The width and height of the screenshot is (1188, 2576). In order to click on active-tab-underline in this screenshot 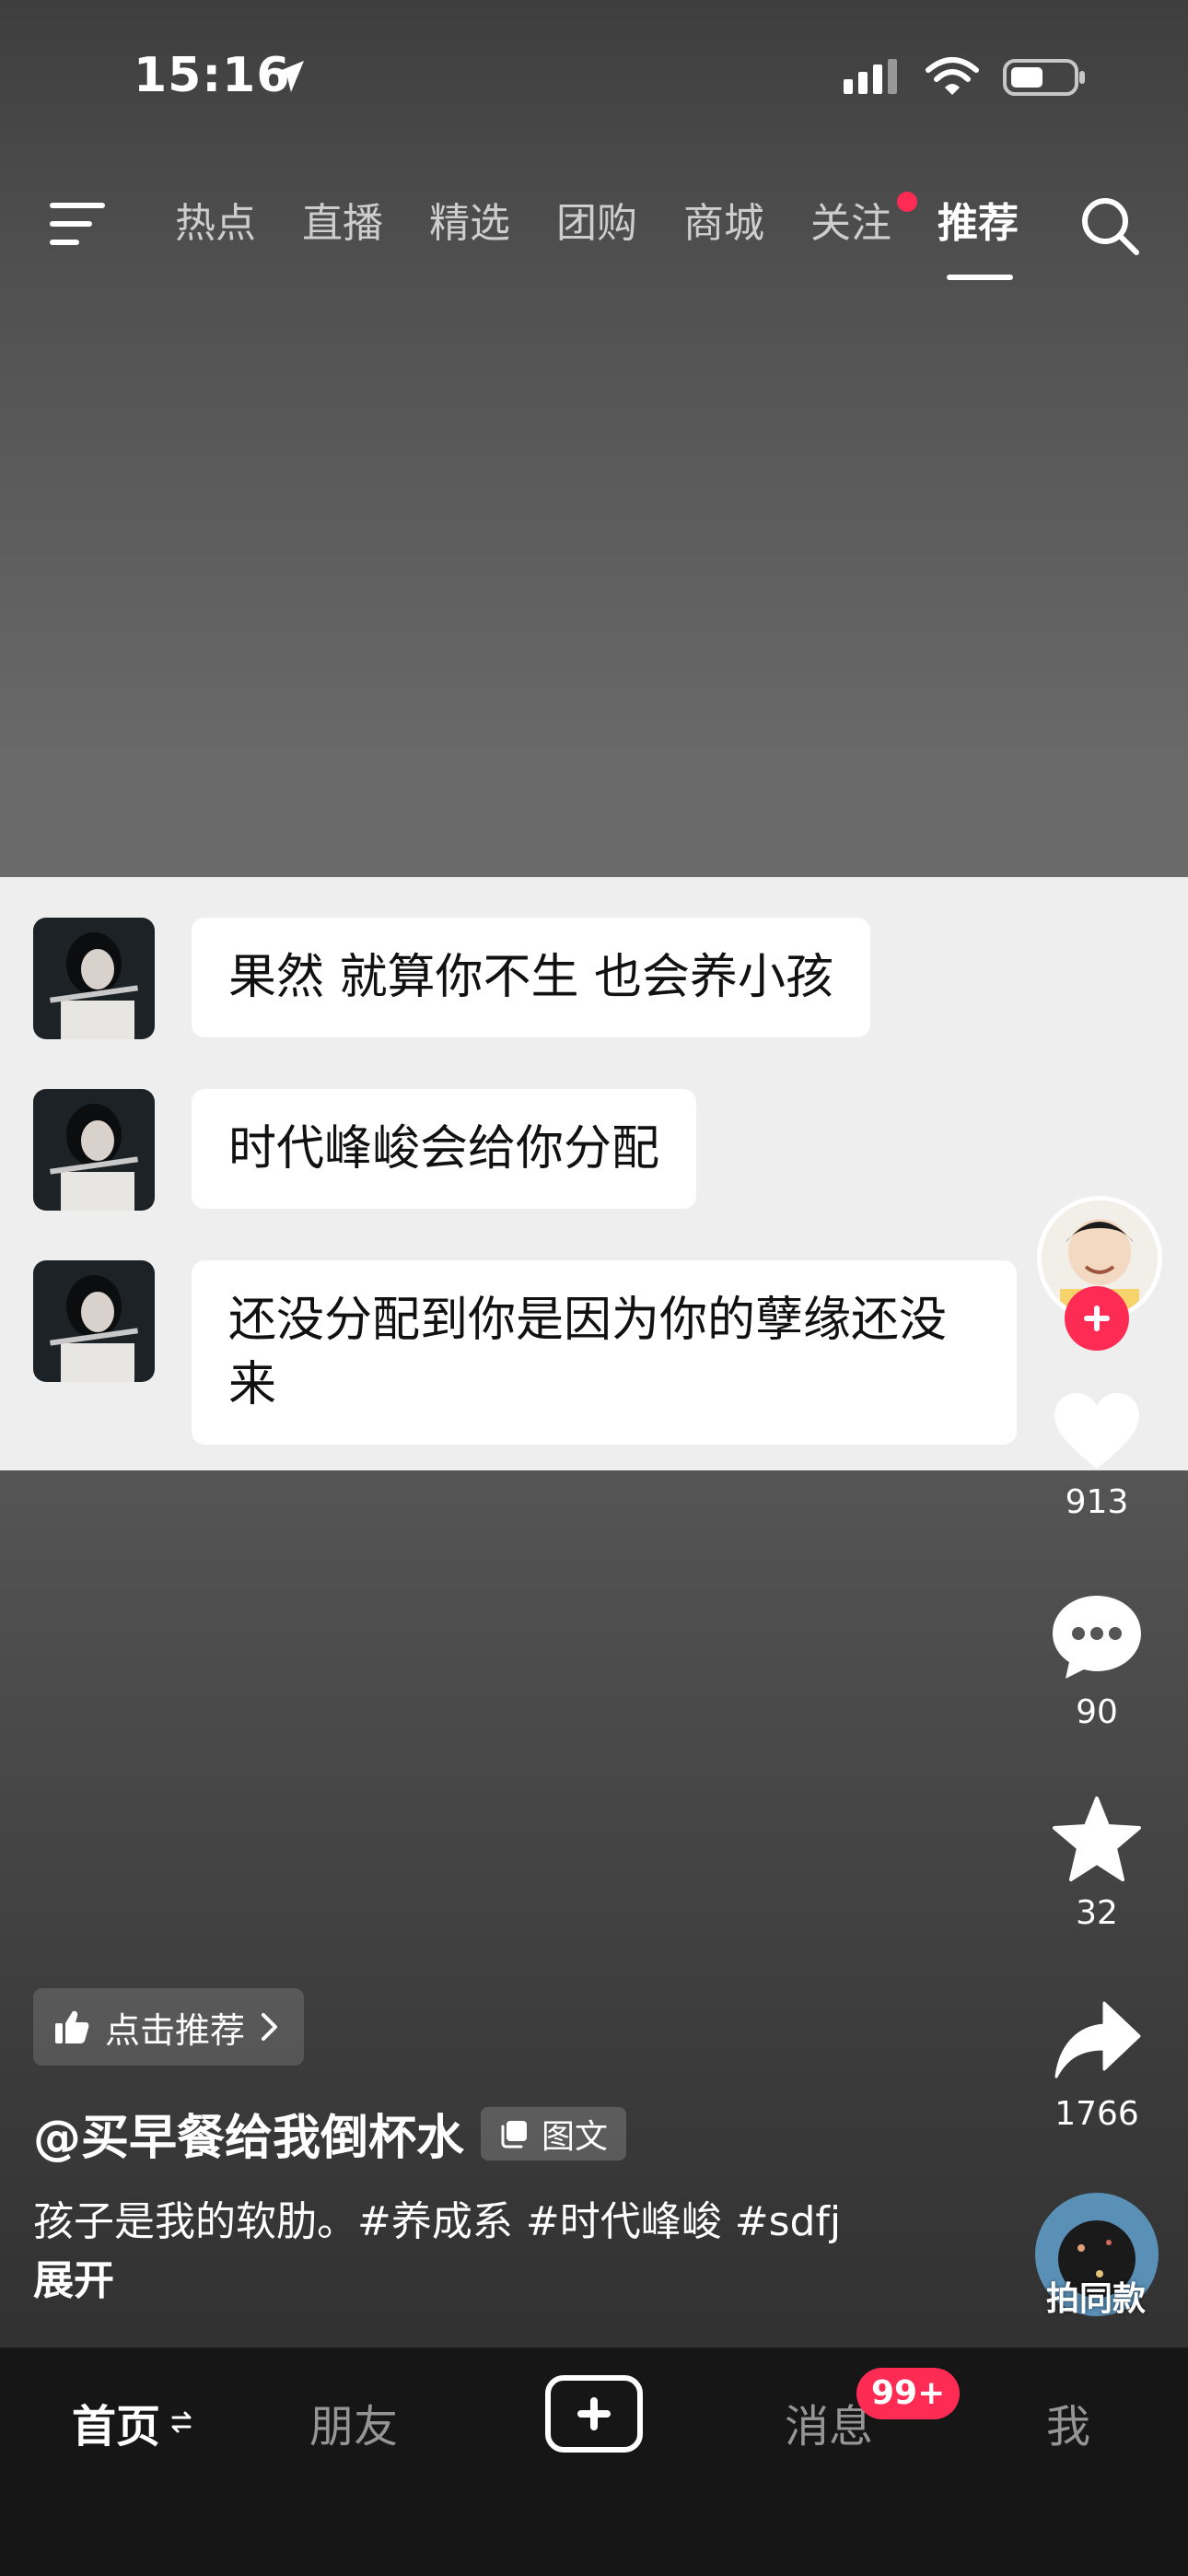, I will do `click(980, 277)`.